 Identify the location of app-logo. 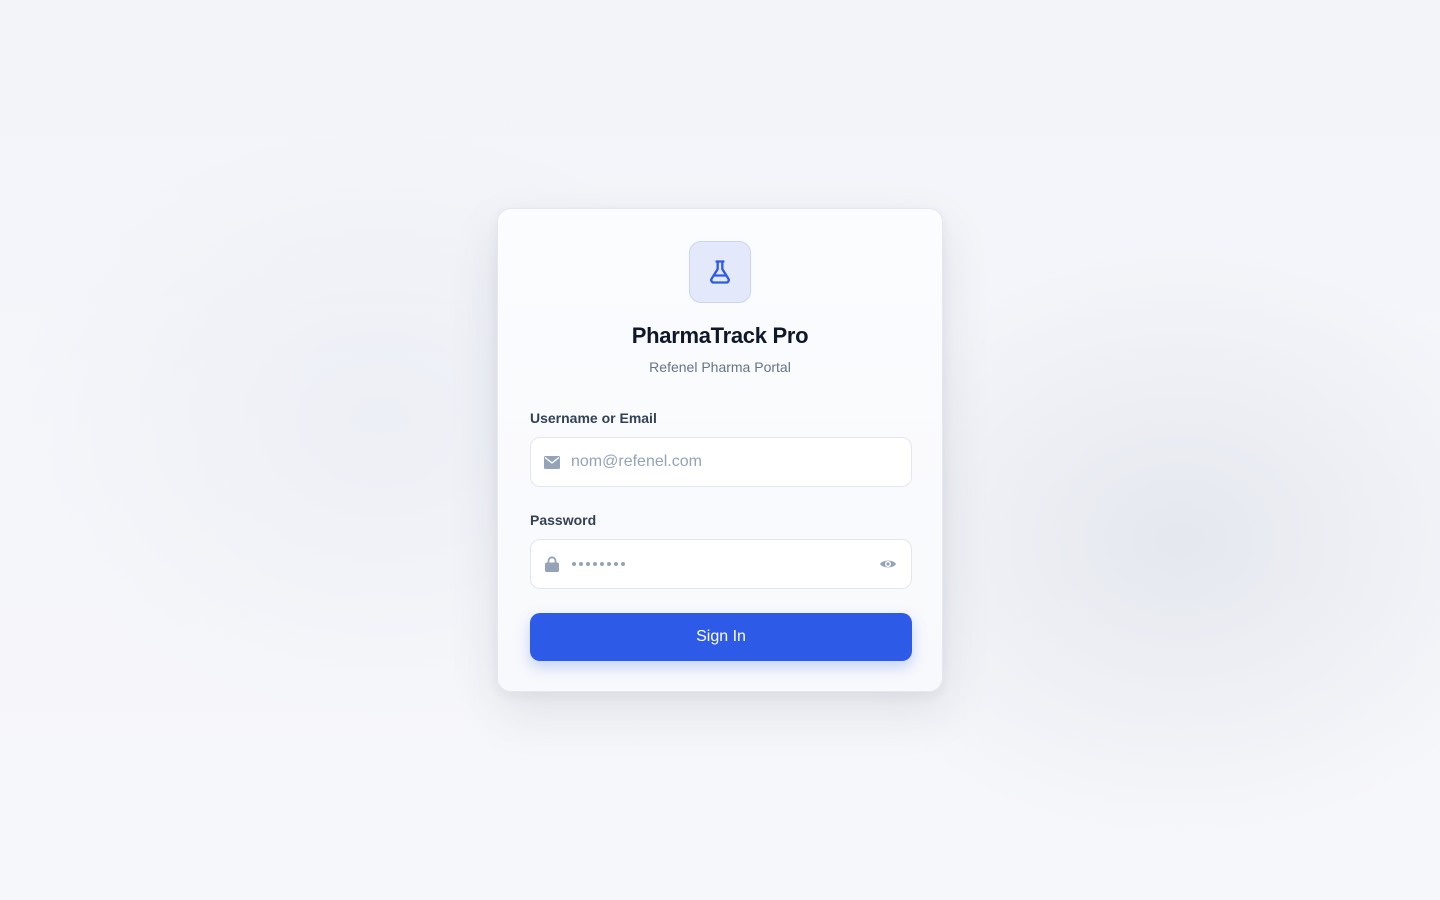
(720, 272).